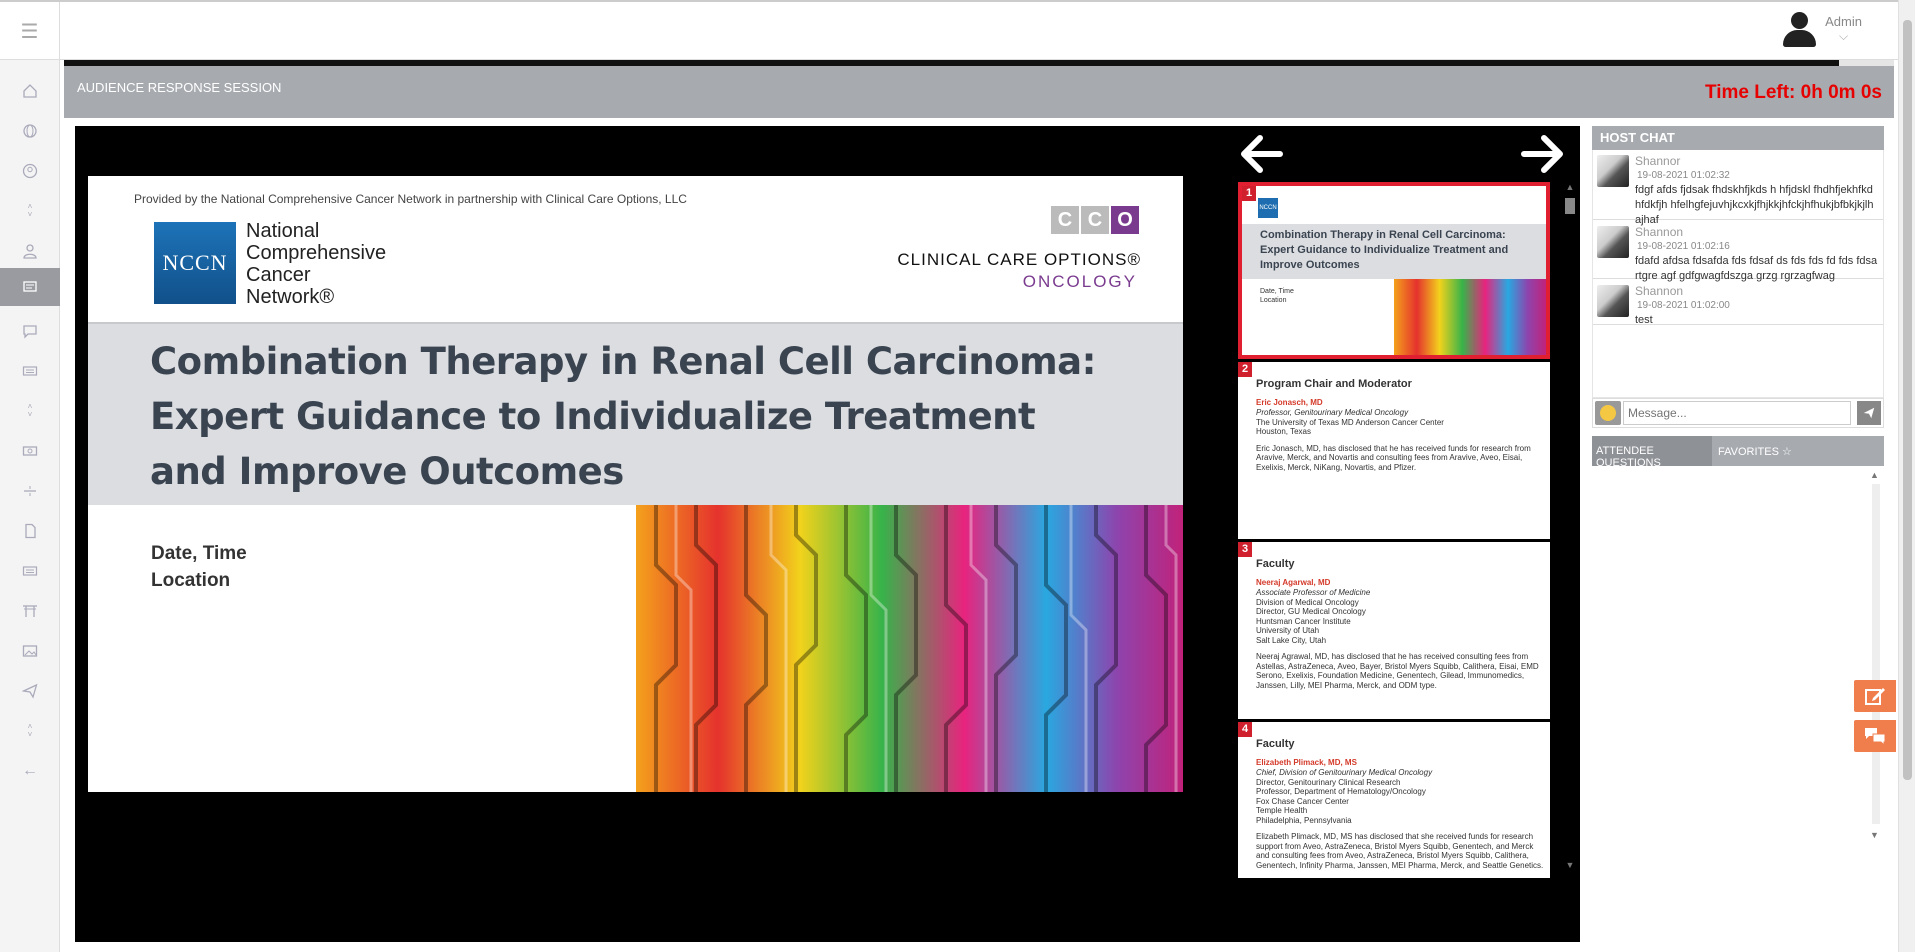  Describe the element at coordinates (191, 580) in the screenshot. I see `slide-location: Location` at that location.